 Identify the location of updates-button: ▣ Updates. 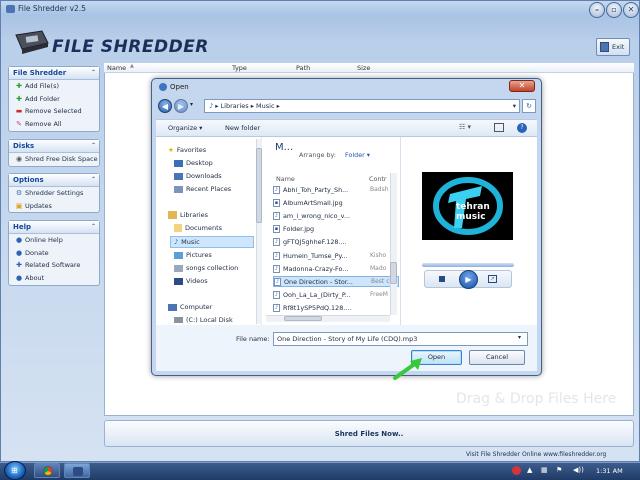
(54, 206).